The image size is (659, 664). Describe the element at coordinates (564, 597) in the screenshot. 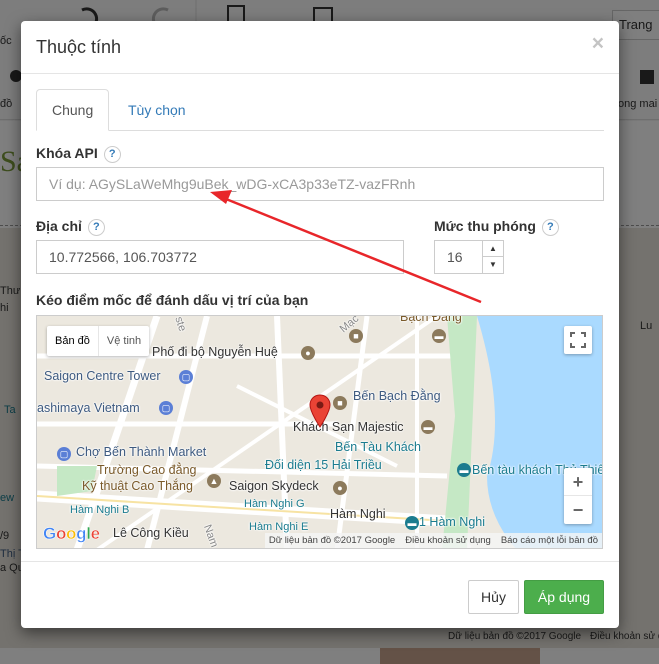

I see `apply-button: Áp dụng` at that location.